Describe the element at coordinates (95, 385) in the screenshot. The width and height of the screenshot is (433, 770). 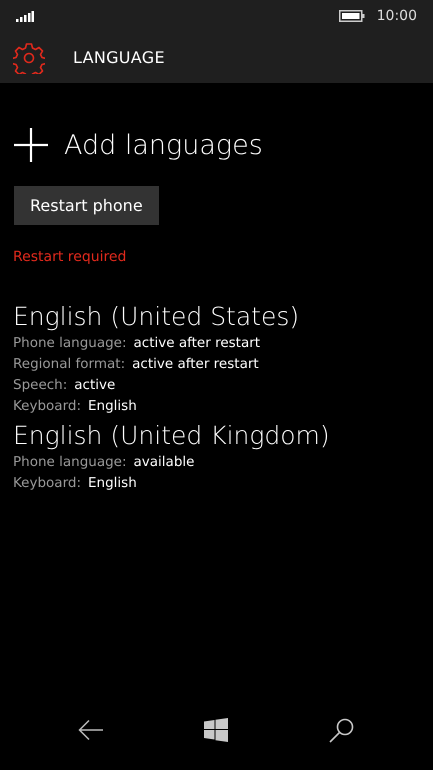
I see `detail-value: active` at that location.